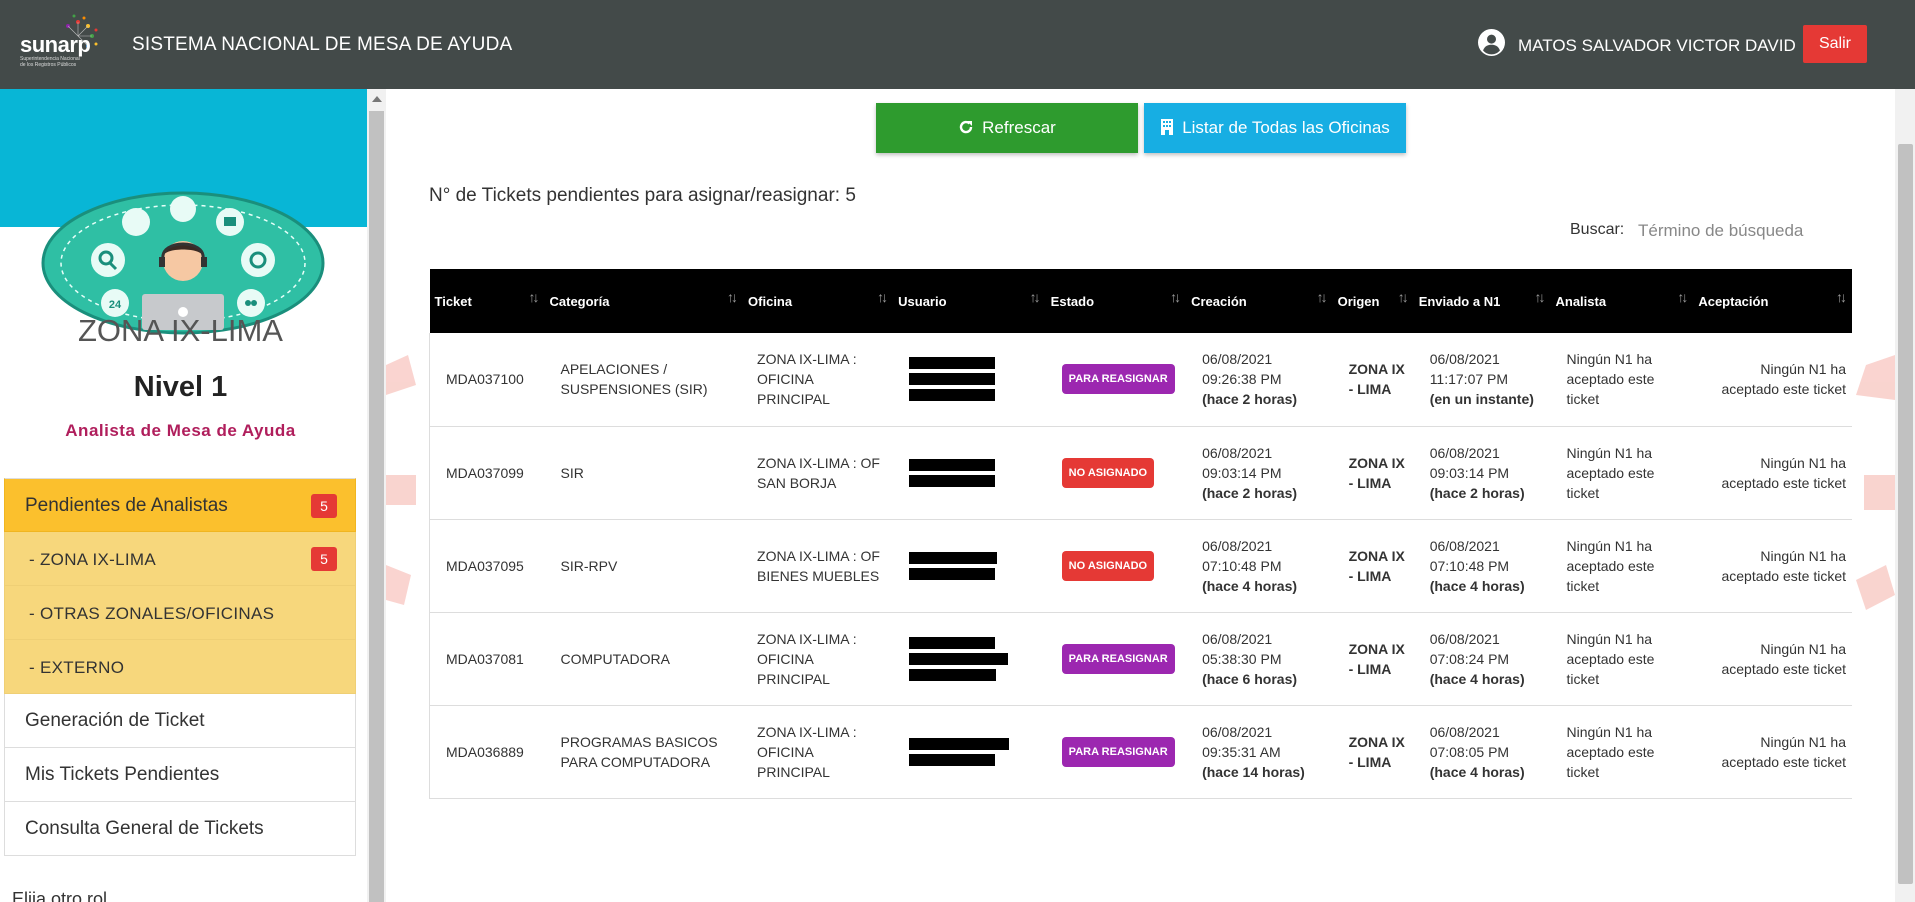 Image resolution: width=1915 pixels, height=902 pixels. I want to click on column-header-origin: Origen ↑↓, so click(1373, 301).